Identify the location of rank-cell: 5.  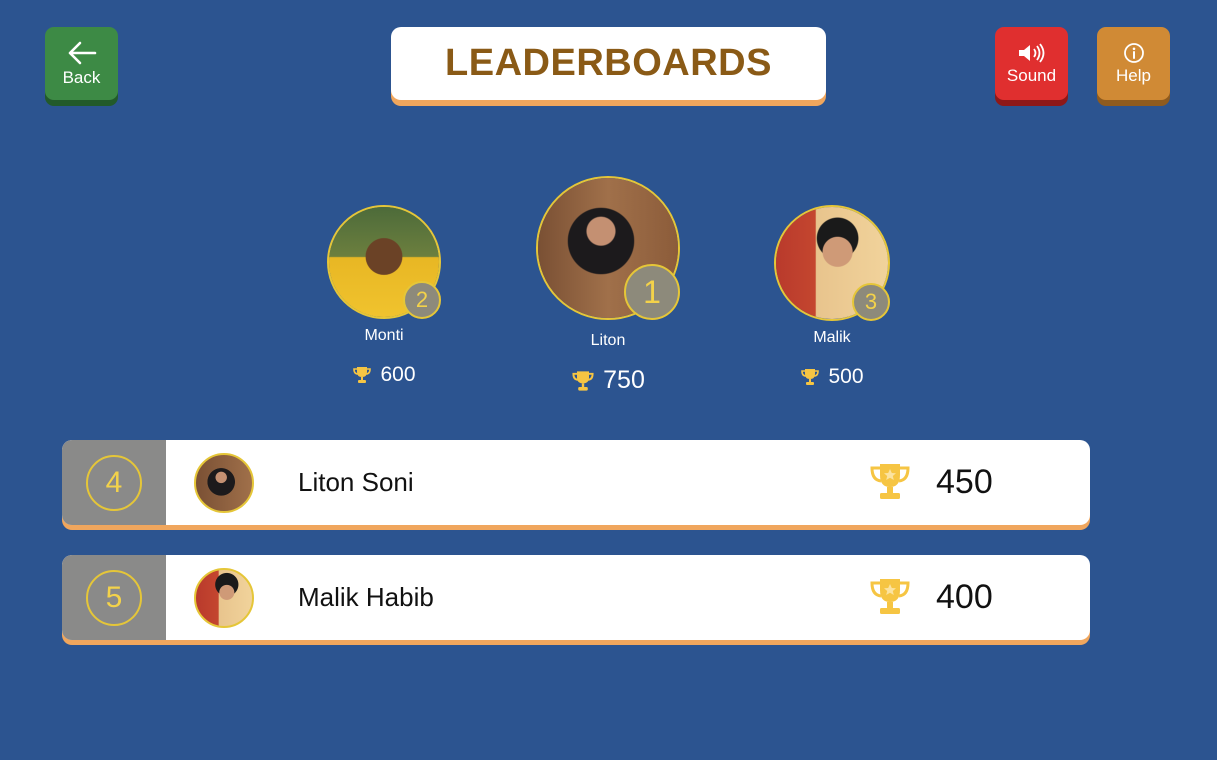
(114, 597).